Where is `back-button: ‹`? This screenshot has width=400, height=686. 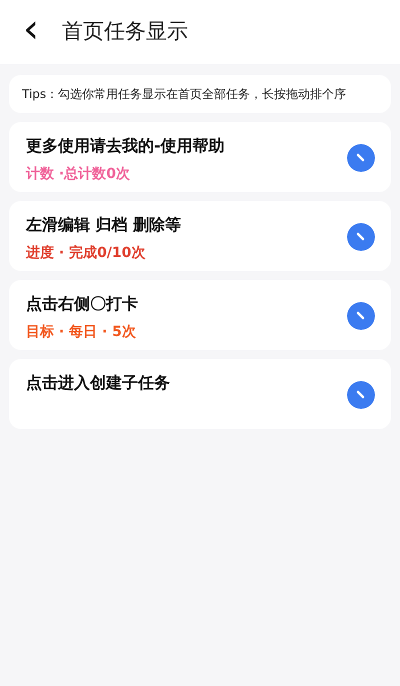
back-button: ‹ is located at coordinates (31, 32).